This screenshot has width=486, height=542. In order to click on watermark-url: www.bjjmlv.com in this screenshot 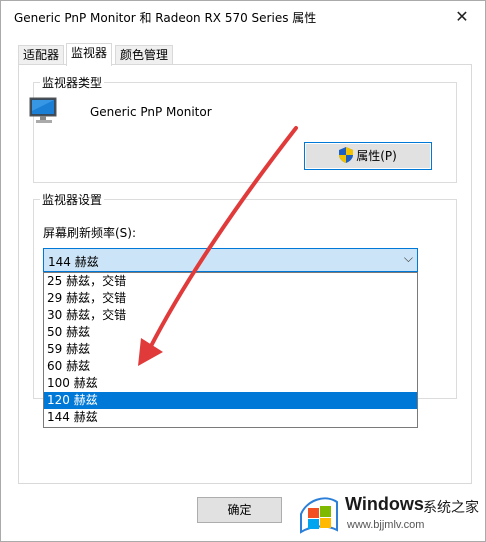, I will do `click(386, 525)`.